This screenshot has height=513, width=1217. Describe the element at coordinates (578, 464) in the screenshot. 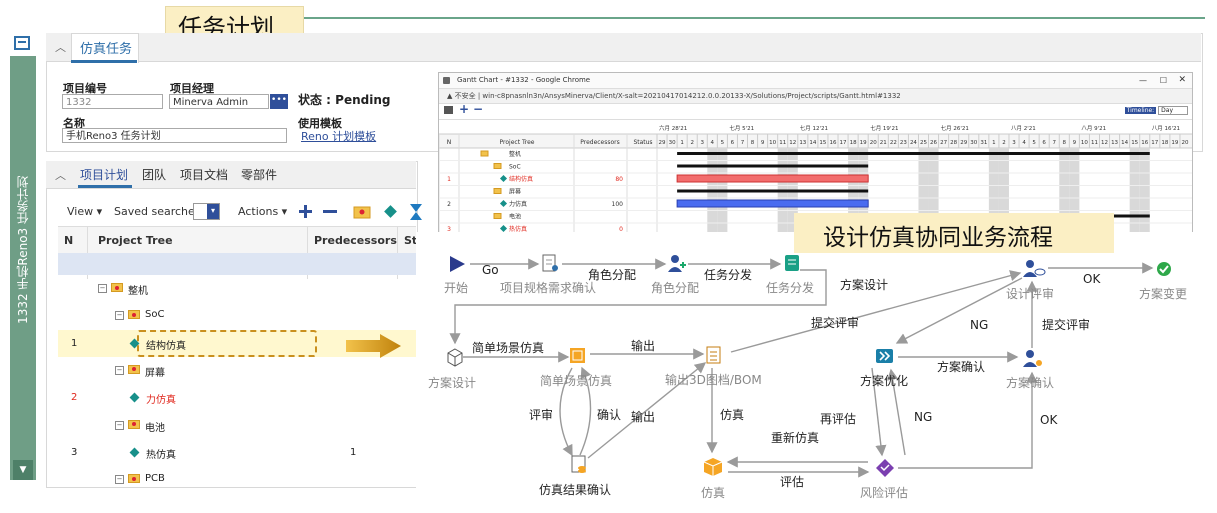

I see `database-doc-icon` at that location.